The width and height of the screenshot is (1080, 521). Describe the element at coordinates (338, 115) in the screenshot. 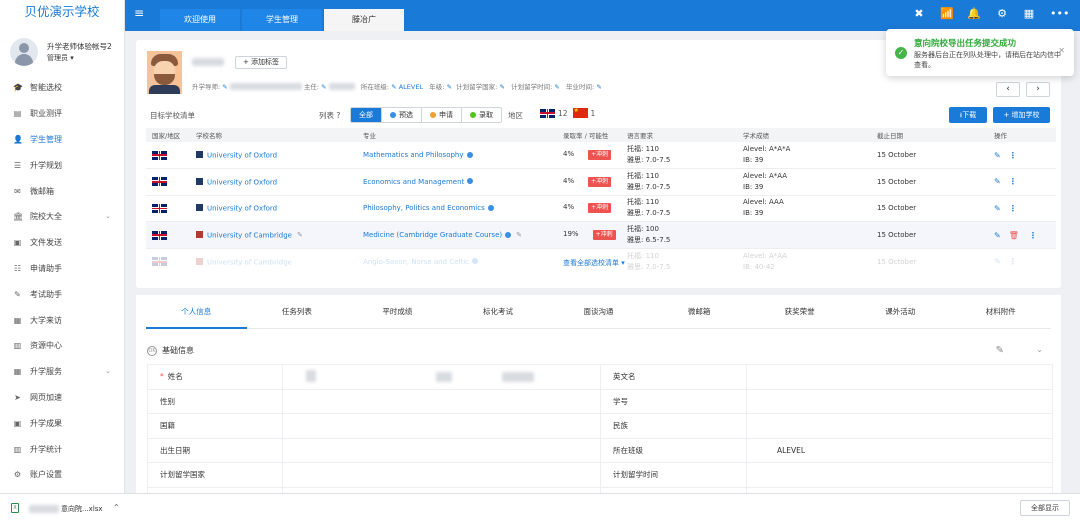

I see `help-icon: ?` at that location.